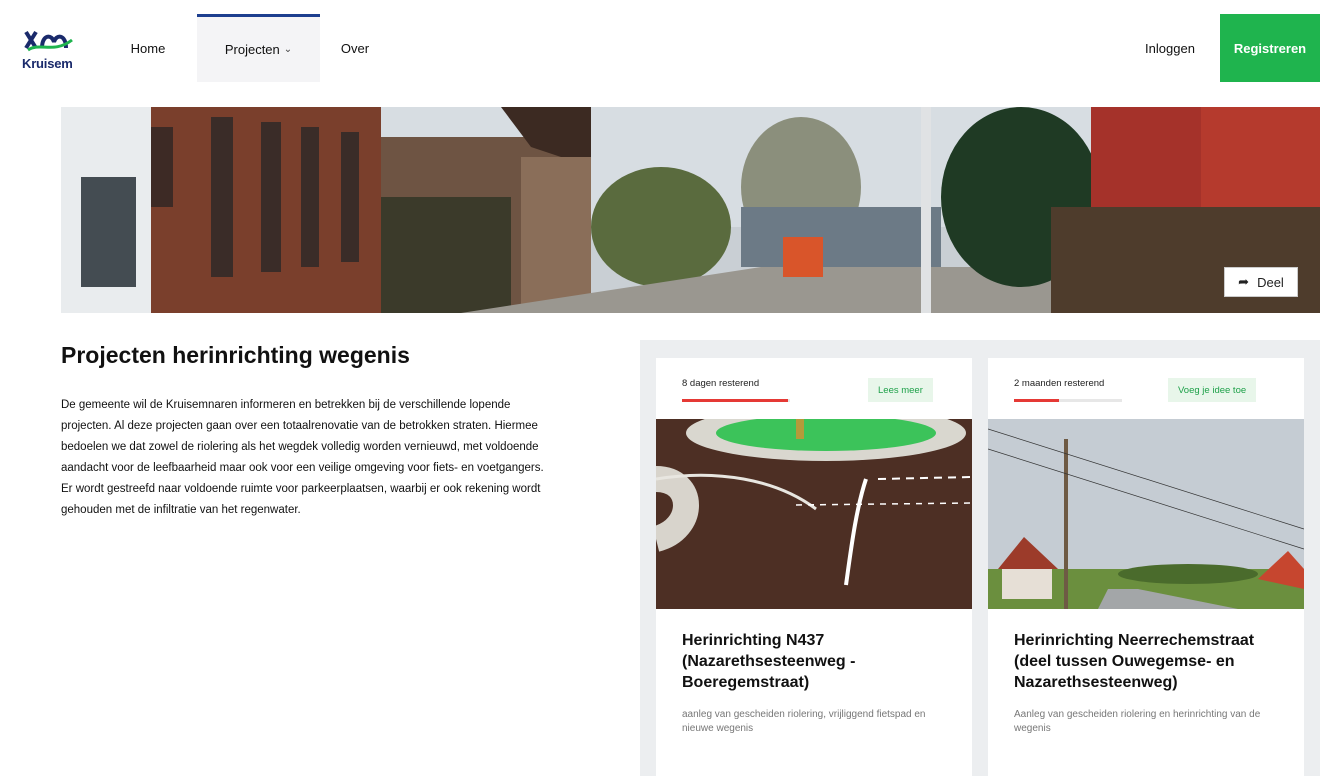  I want to click on logo-text: Kruisem, so click(47, 63).